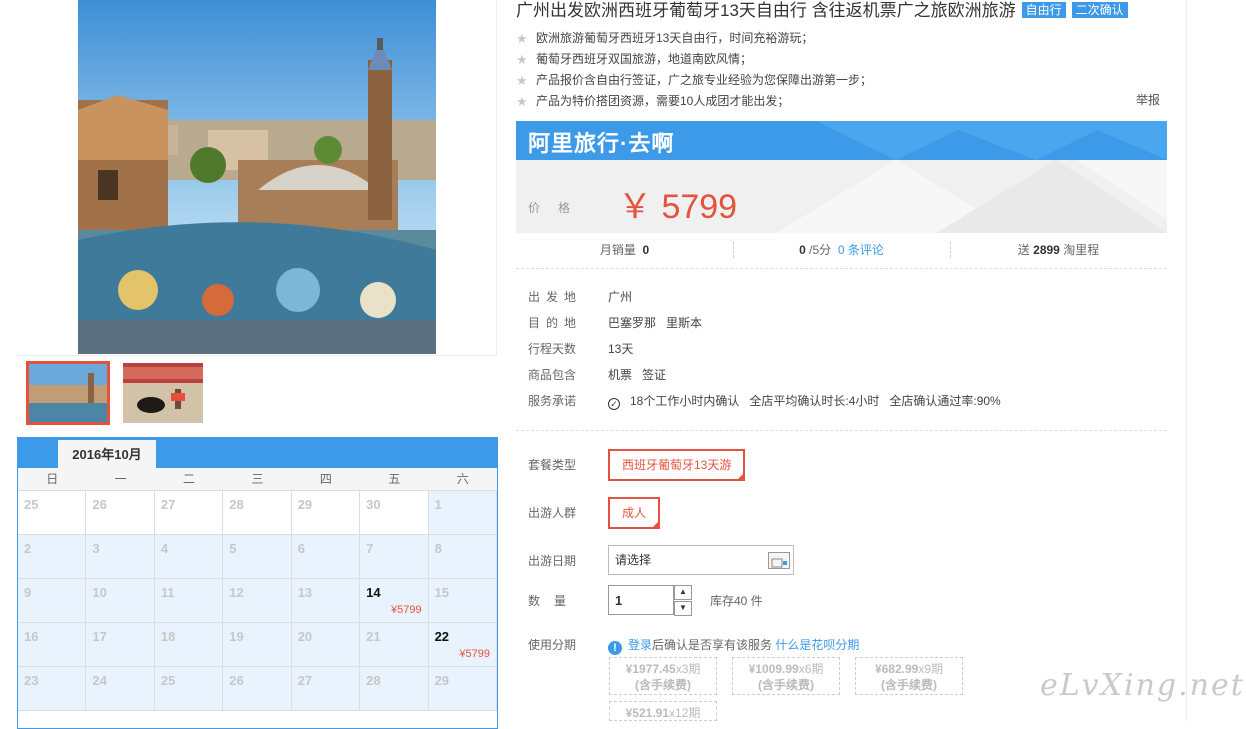 The height and width of the screenshot is (729, 1246). What do you see at coordinates (462, 645) in the screenshot?
I see `calendar-day-available: 22 ¥5799` at bounding box center [462, 645].